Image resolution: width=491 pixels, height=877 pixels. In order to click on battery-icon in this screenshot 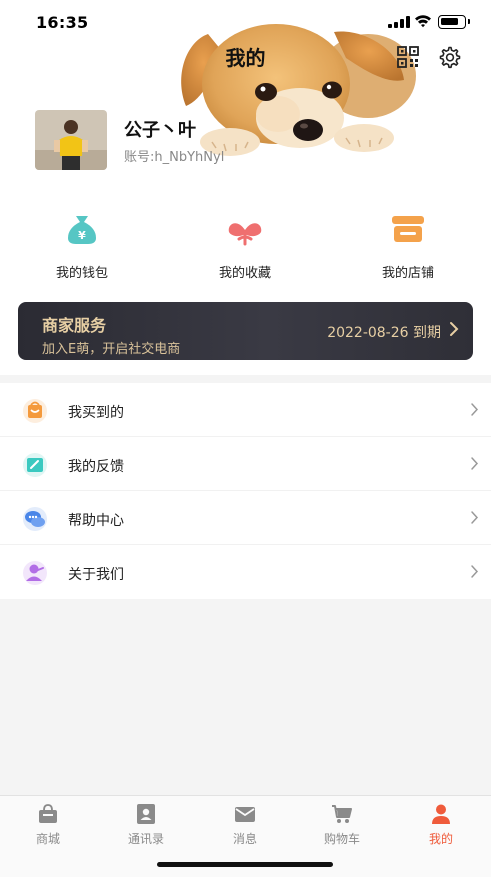, I will do `click(454, 22)`.